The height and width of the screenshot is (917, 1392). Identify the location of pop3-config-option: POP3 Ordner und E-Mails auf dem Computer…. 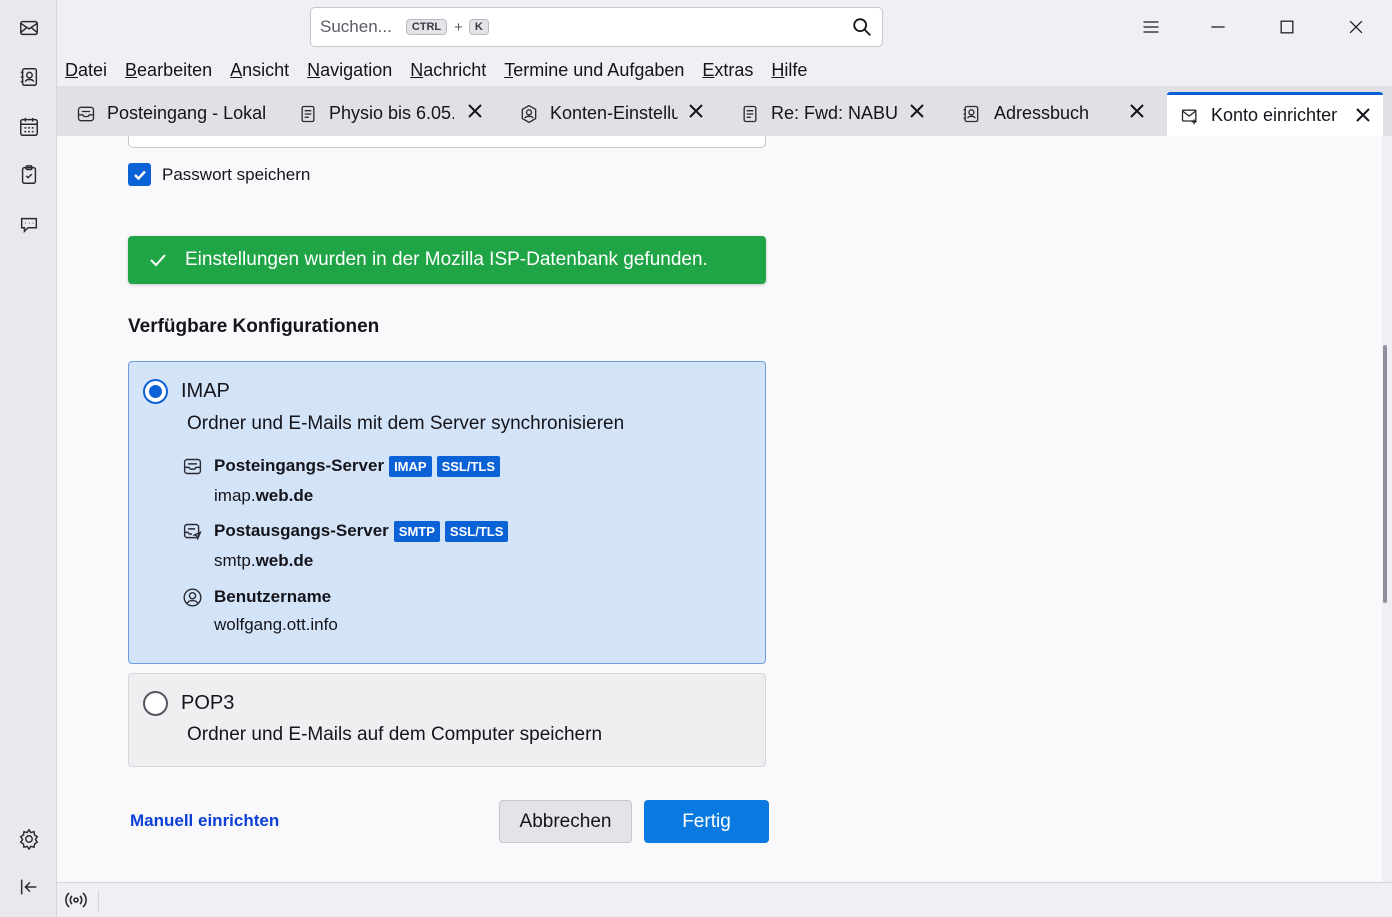
(447, 720).